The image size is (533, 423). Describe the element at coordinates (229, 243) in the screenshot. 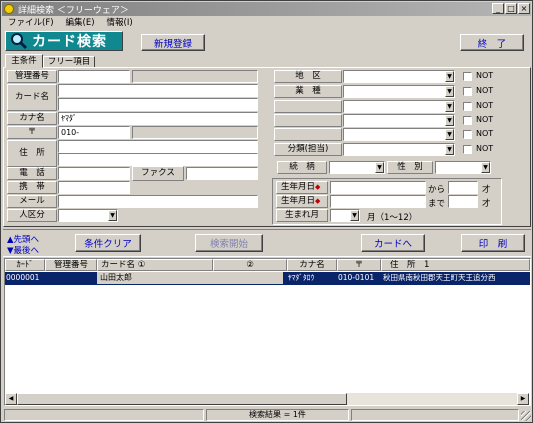

I see `search-button: 検索開始` at that location.